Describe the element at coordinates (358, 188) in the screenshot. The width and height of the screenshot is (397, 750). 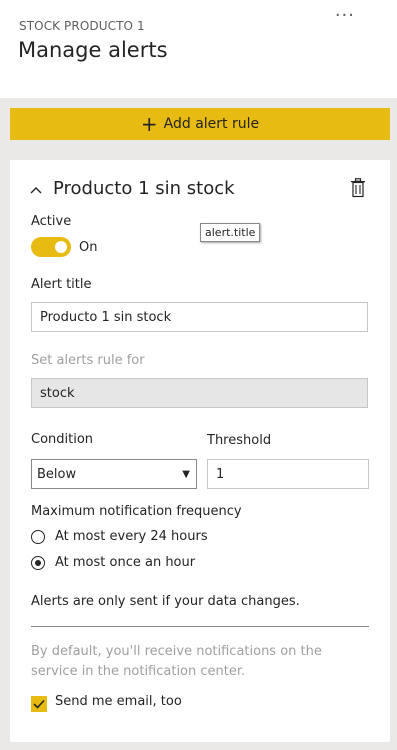
I see `trash-icon` at that location.